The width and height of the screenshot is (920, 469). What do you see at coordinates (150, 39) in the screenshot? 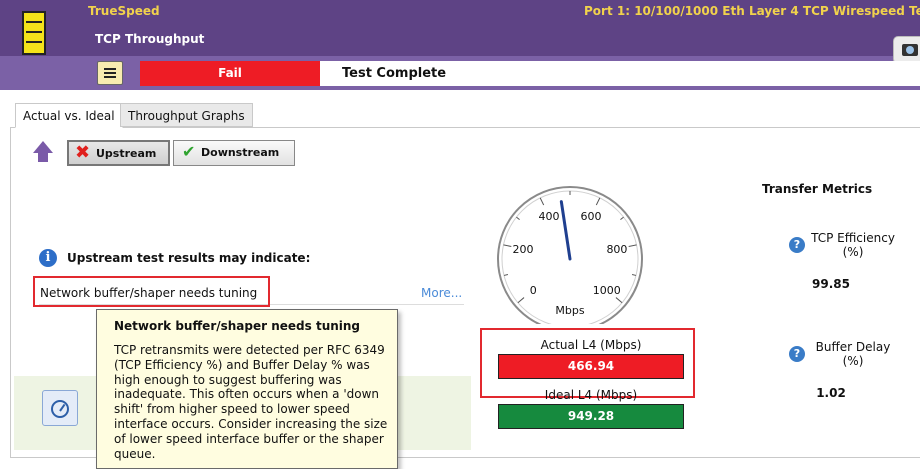
I see `app-subtitle: TCP Throughput` at bounding box center [150, 39].